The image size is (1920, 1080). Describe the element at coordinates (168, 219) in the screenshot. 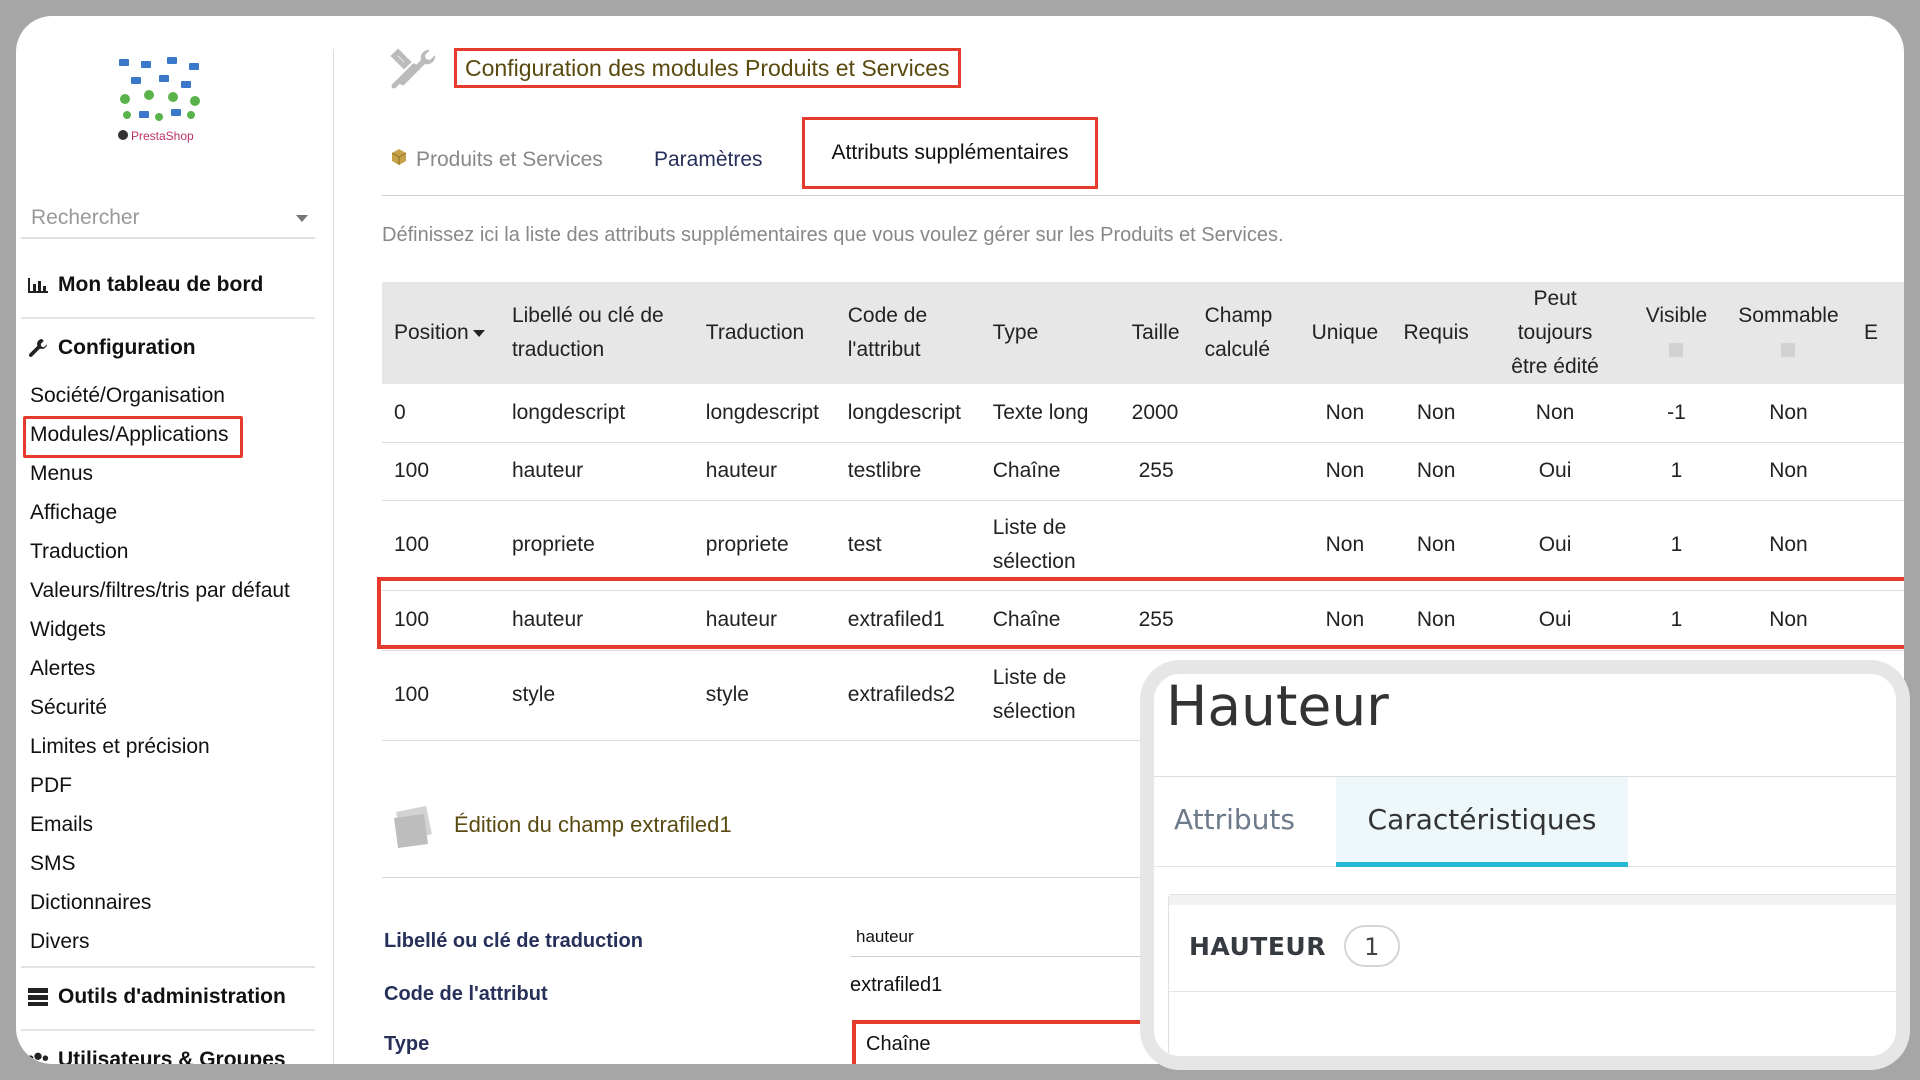

I see `sidebar-search: Rechercher` at that location.